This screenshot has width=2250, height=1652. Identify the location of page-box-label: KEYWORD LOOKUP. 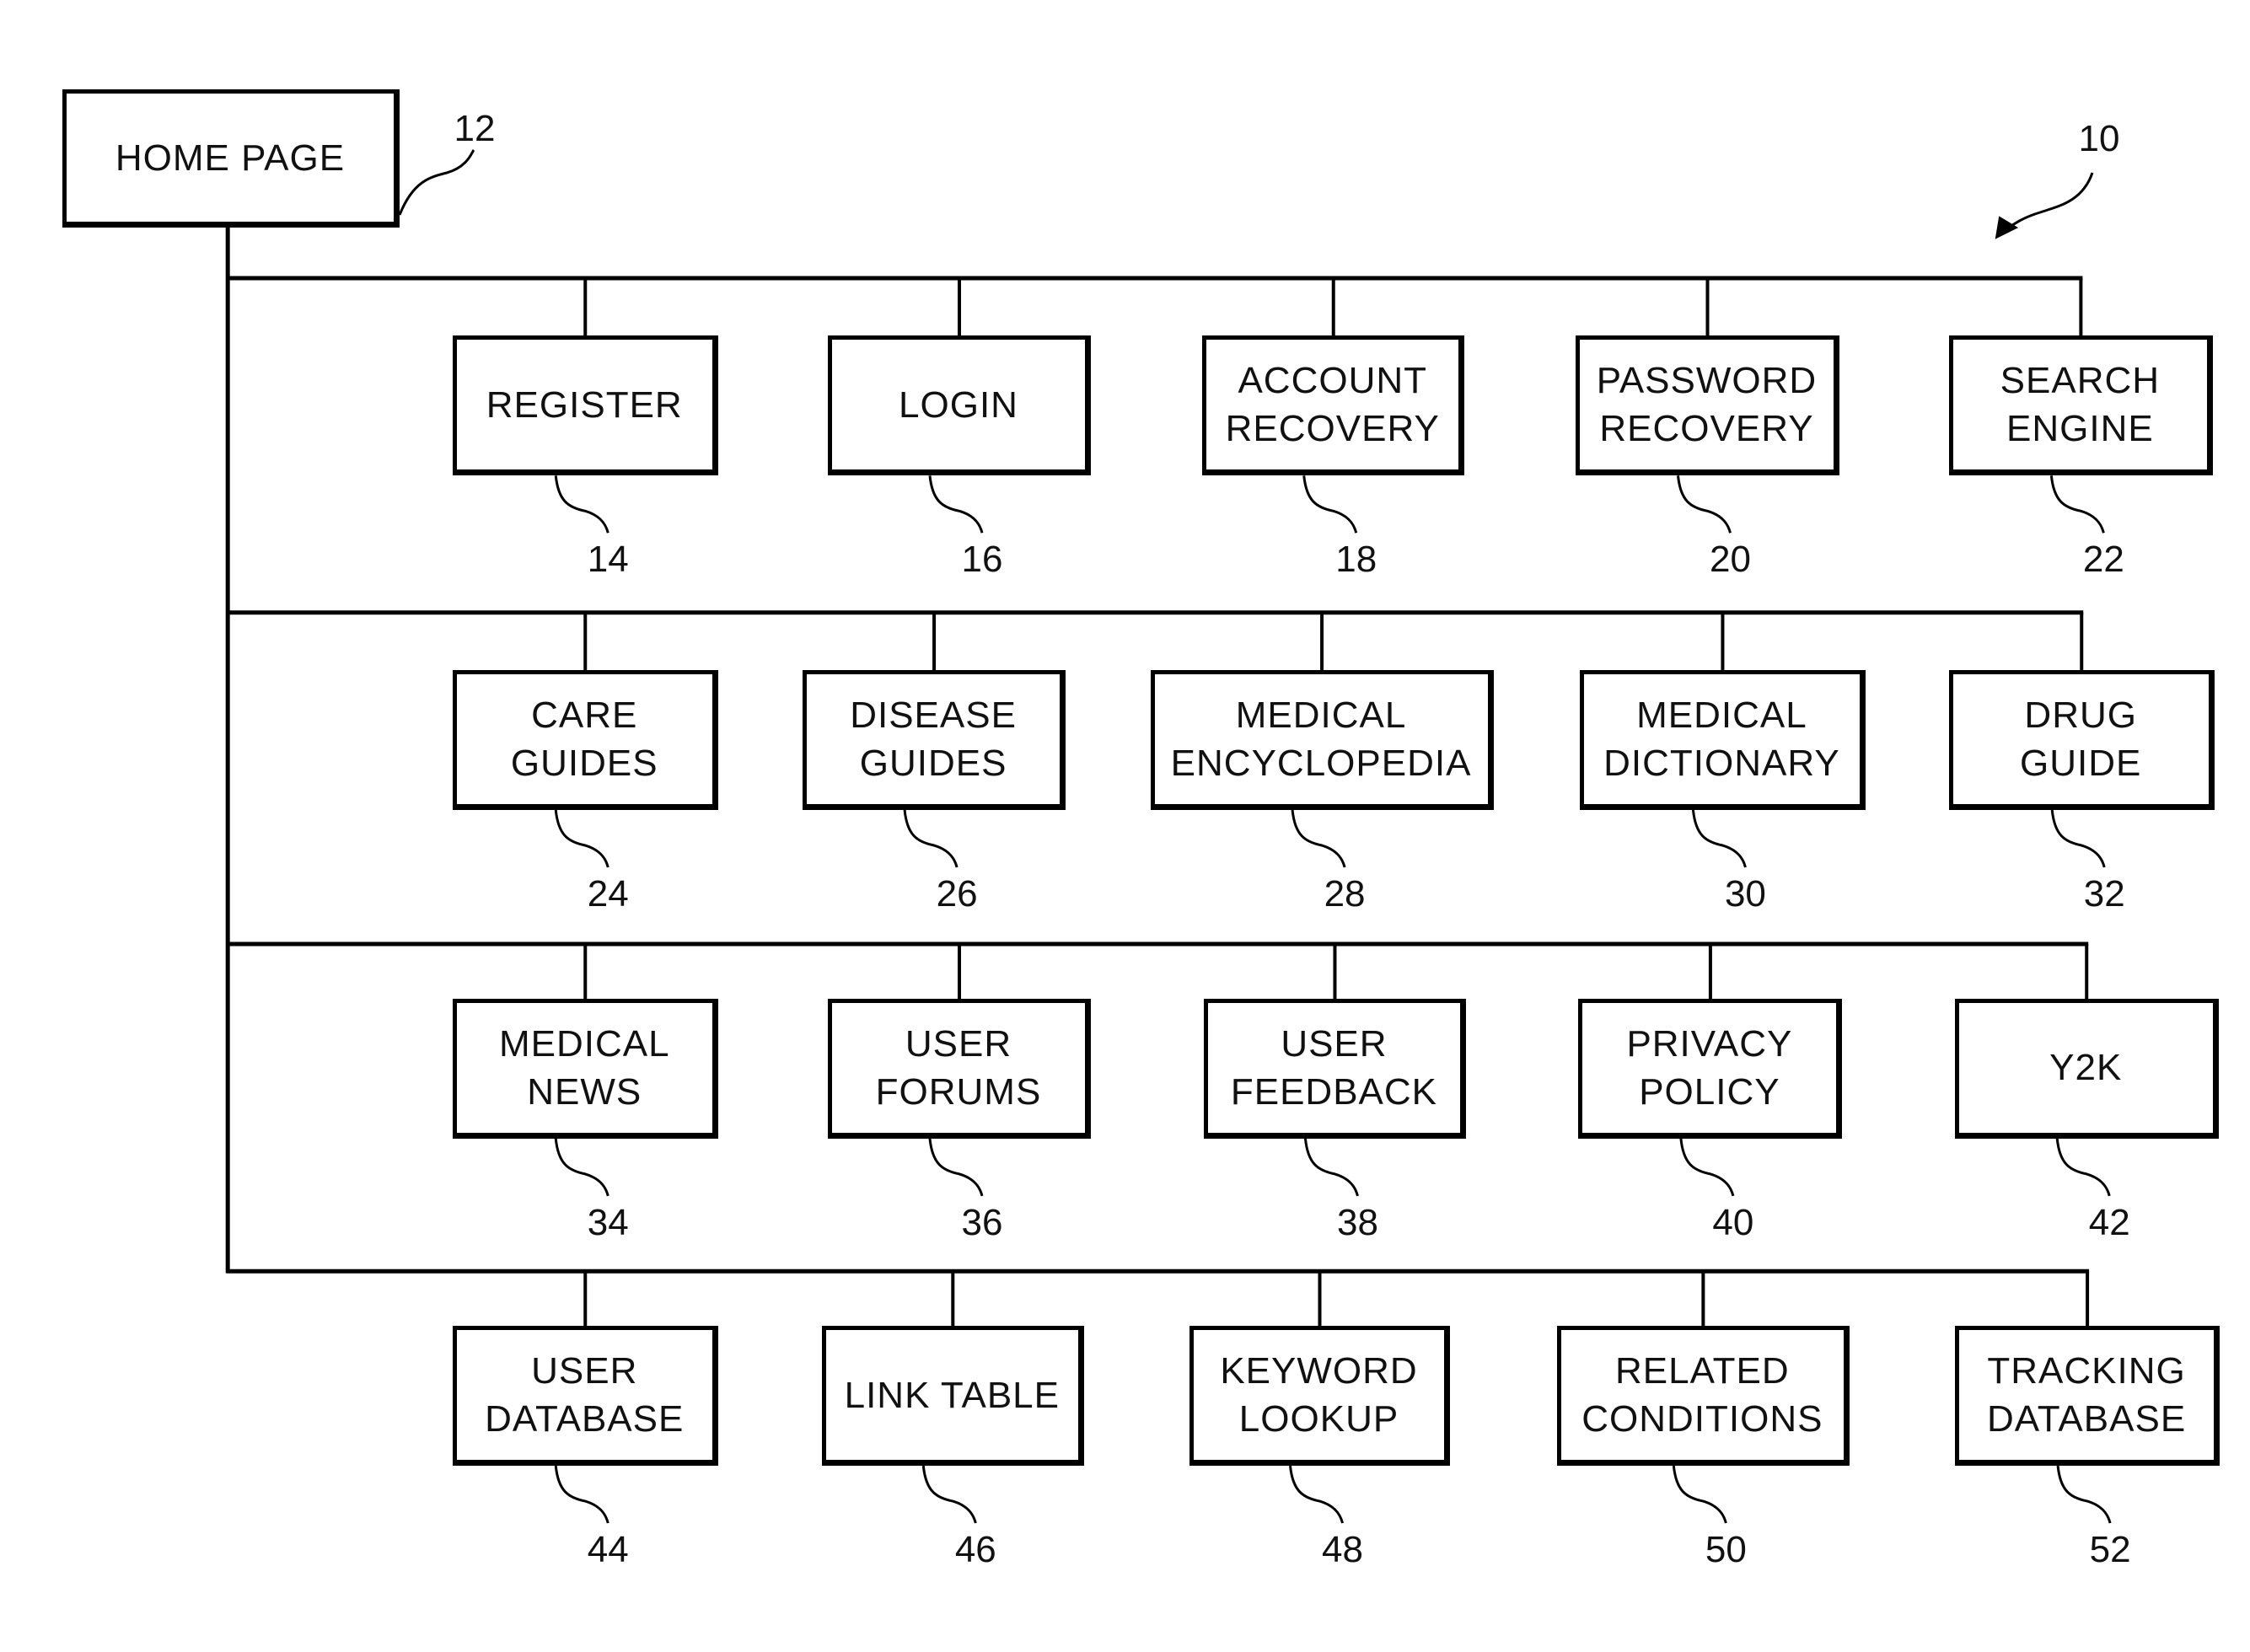
(1319, 1395).